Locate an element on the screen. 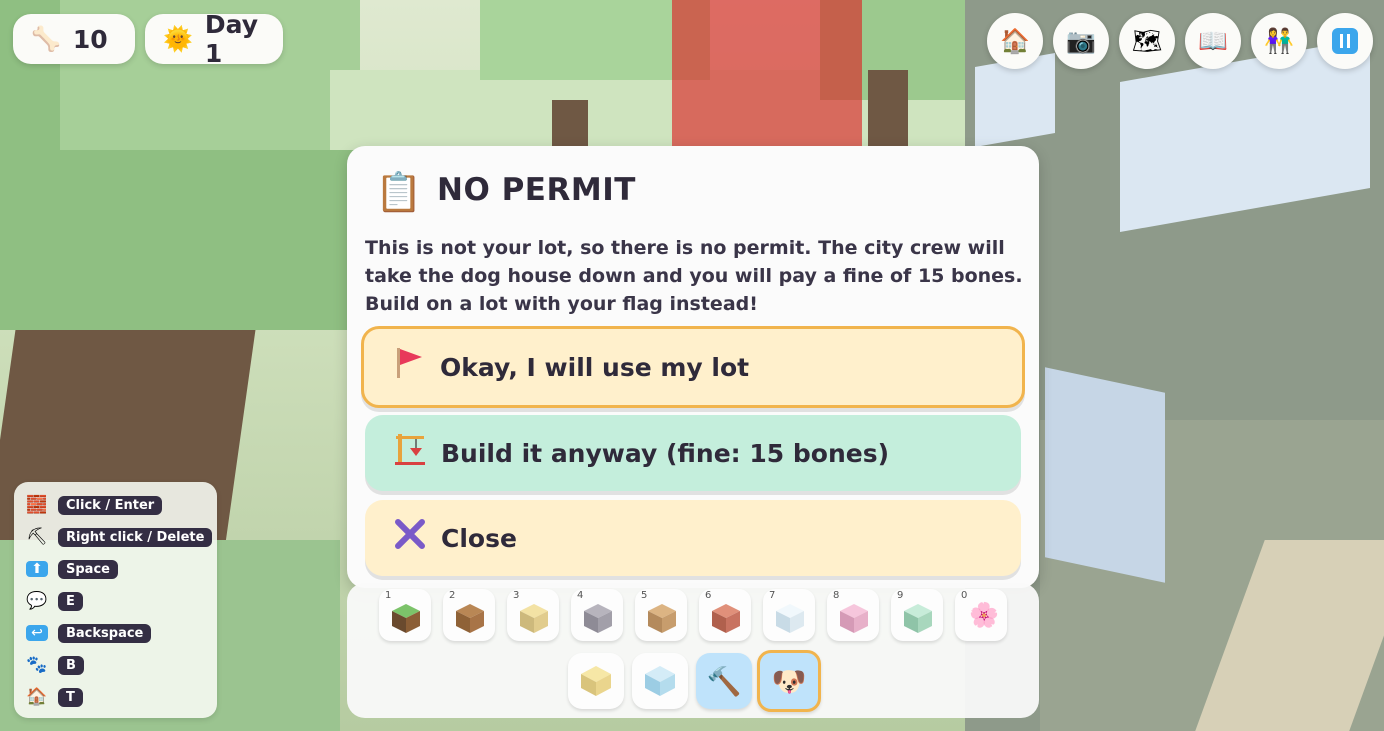  bones-counter: 🦴 10 is located at coordinates (74, 39).